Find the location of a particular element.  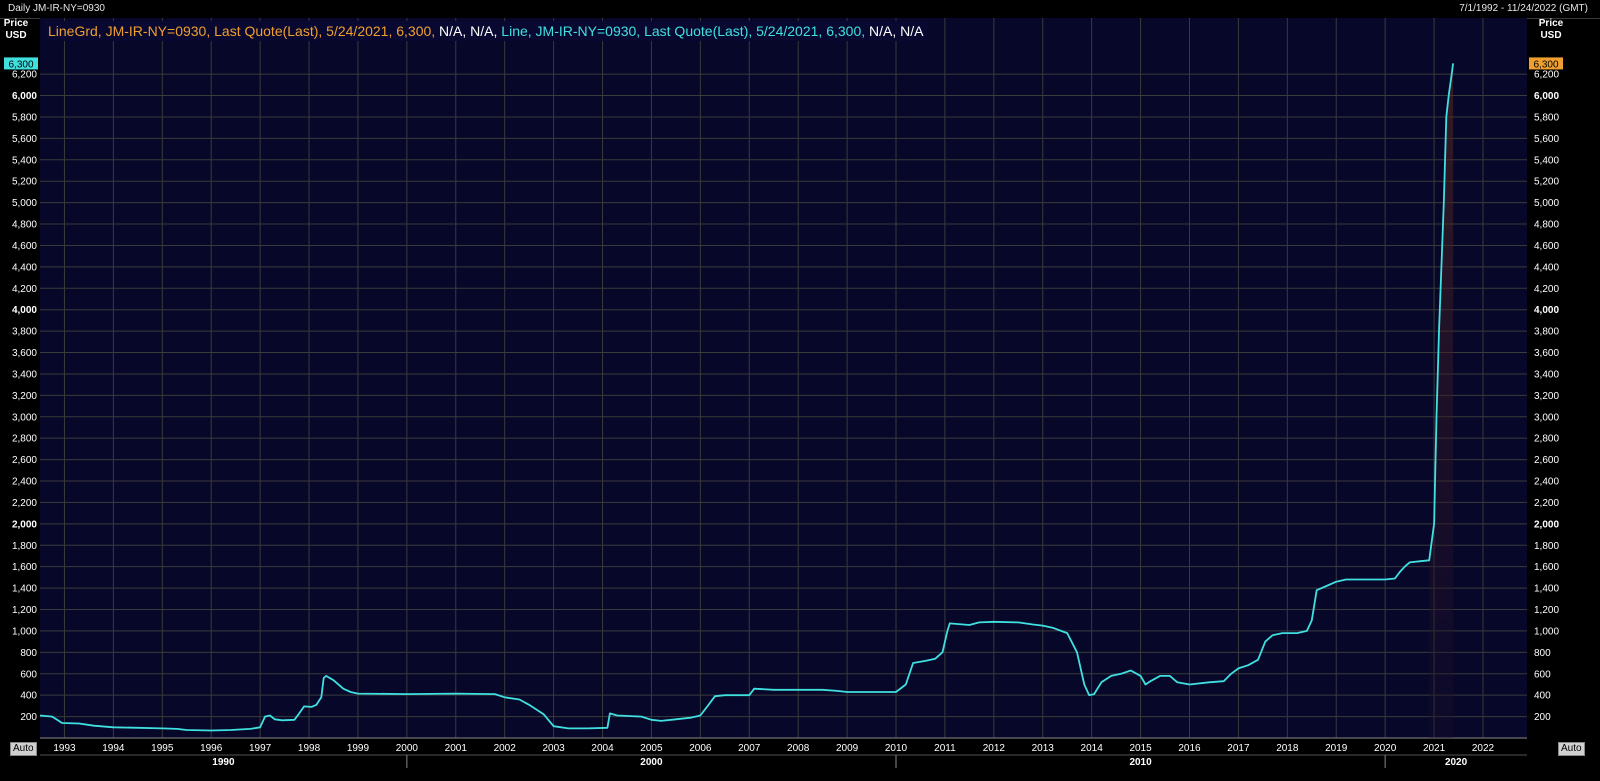

y-tick-label-left: 5,600 is located at coordinates (24, 139).